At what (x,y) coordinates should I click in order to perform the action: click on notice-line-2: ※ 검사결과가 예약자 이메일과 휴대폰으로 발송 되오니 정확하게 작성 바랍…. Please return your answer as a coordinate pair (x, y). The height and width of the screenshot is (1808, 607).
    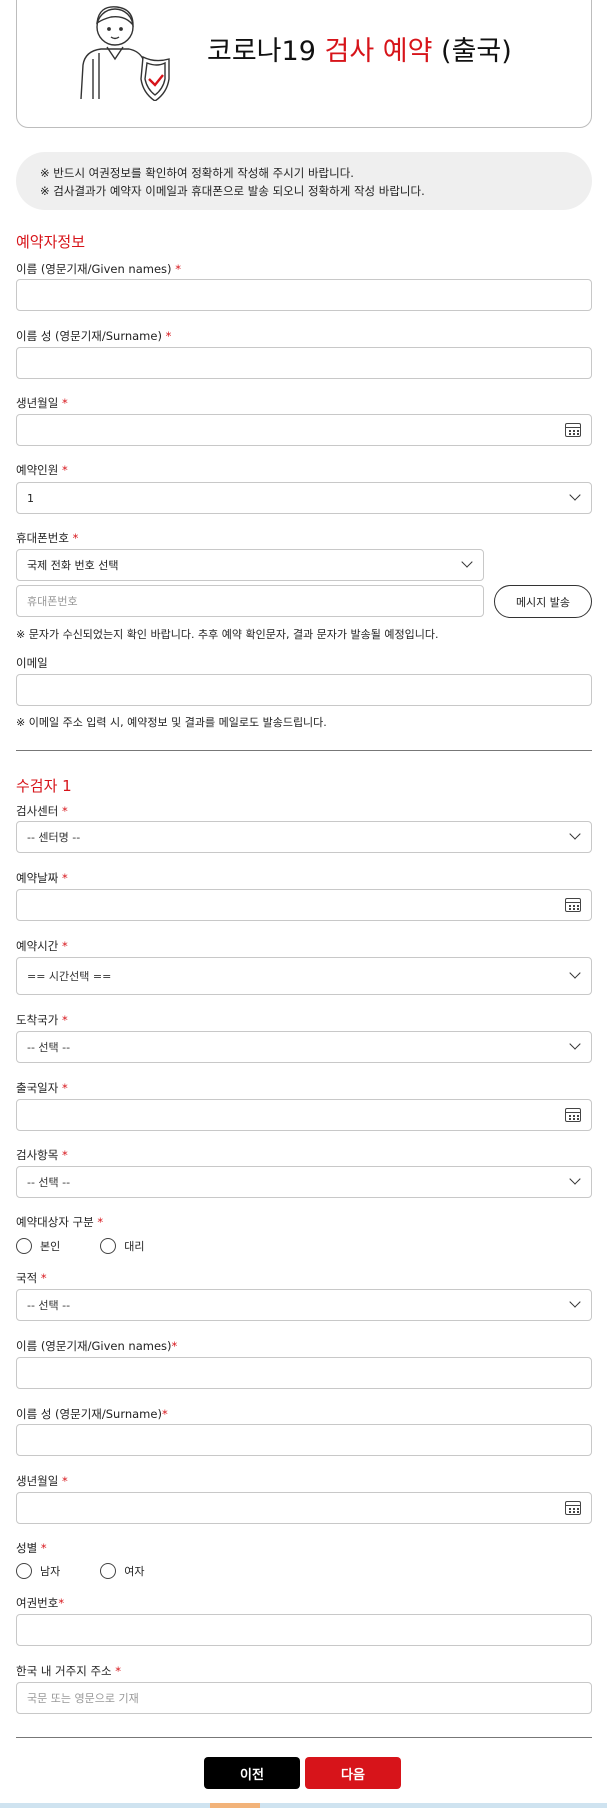
    Looking at the image, I should click on (232, 191).